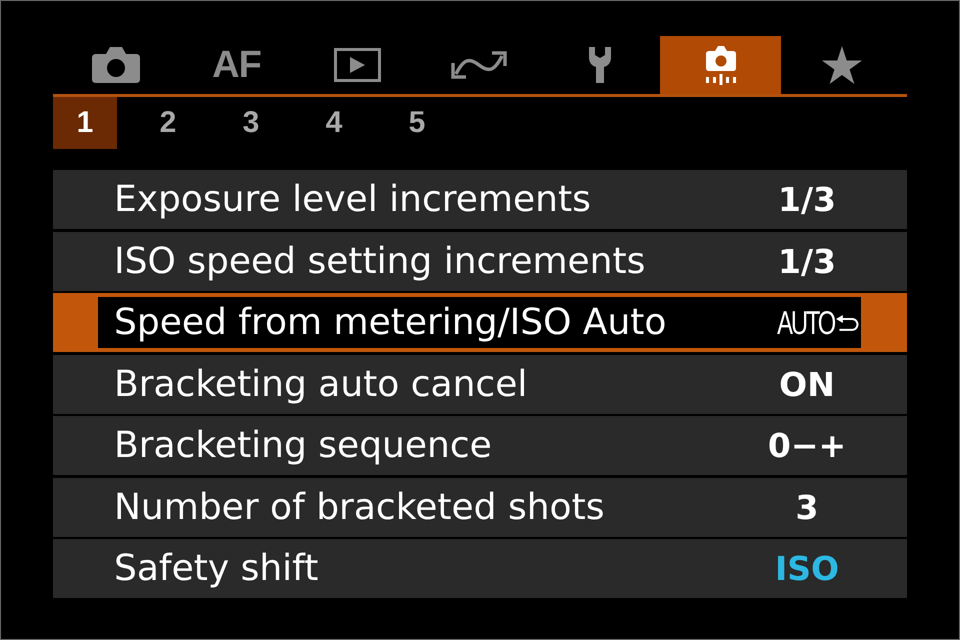 The image size is (960, 640). What do you see at coordinates (116, 65) in the screenshot?
I see `camera-icon` at bounding box center [116, 65].